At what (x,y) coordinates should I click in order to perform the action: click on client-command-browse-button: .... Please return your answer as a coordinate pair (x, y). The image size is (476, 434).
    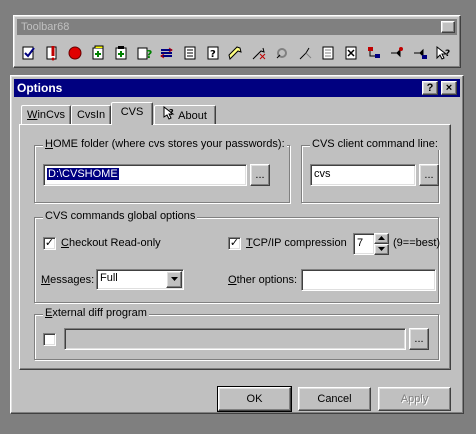
    Looking at the image, I should click on (429, 175).